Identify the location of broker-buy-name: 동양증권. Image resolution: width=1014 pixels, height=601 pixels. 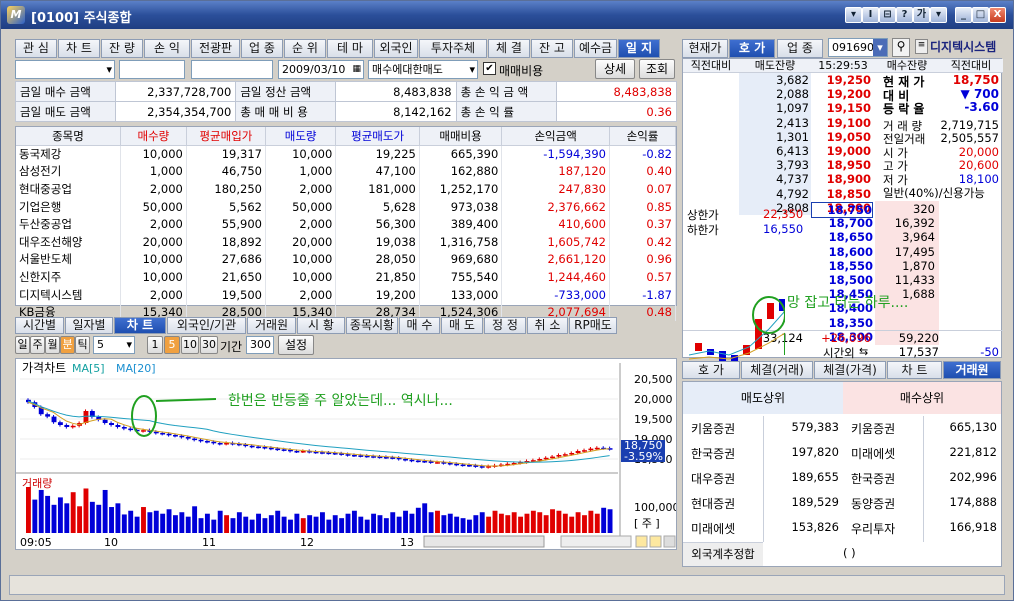
(873, 503).